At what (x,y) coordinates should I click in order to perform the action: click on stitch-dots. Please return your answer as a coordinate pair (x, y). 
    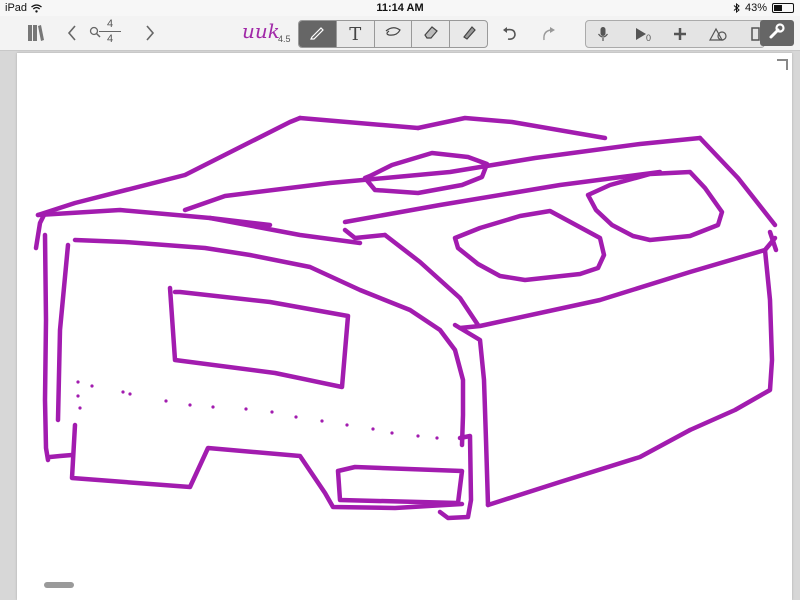
    Looking at the image, I should click on (257, 410).